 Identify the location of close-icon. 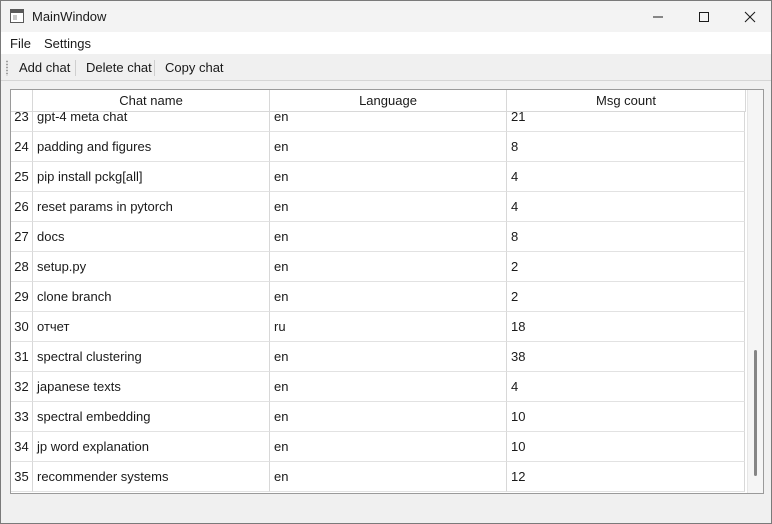
(750, 16).